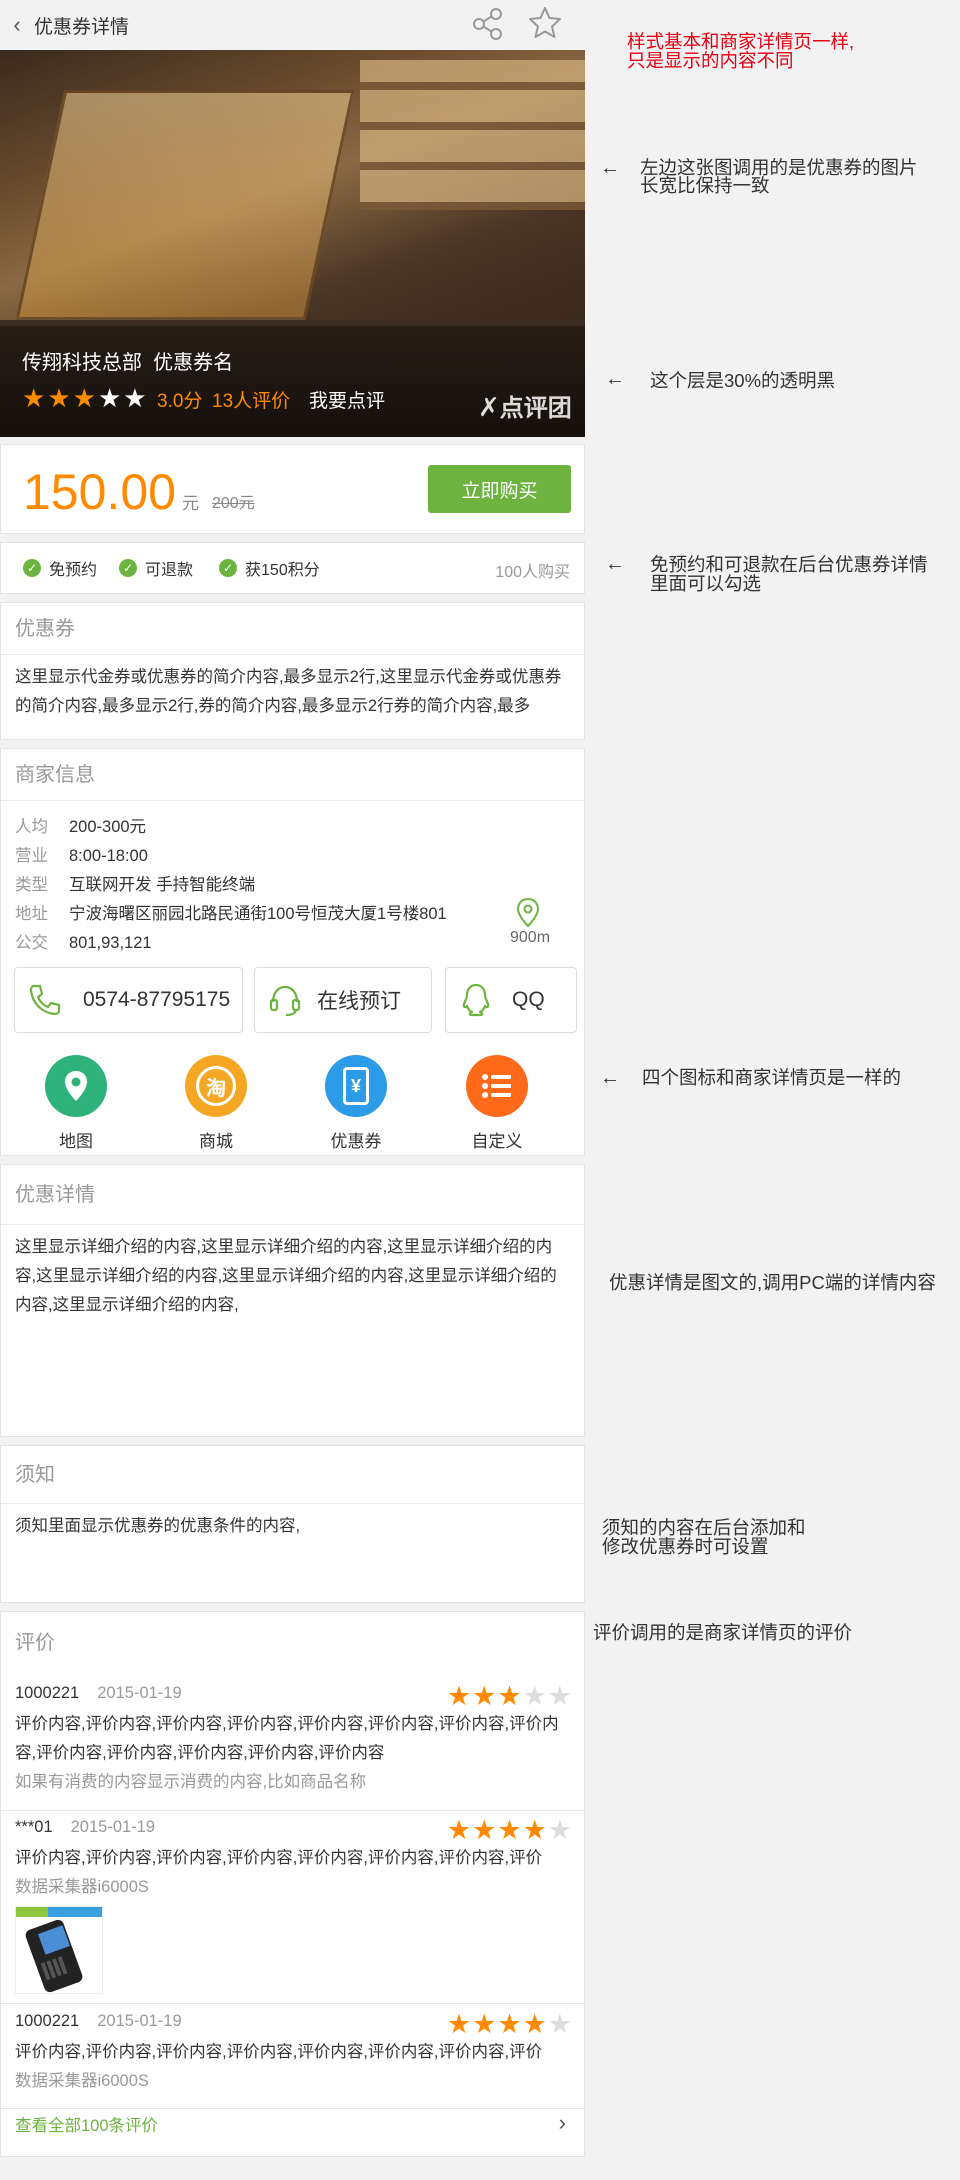 The width and height of the screenshot is (960, 2180). I want to click on annotation-line: 里面可以勾选, so click(706, 583).